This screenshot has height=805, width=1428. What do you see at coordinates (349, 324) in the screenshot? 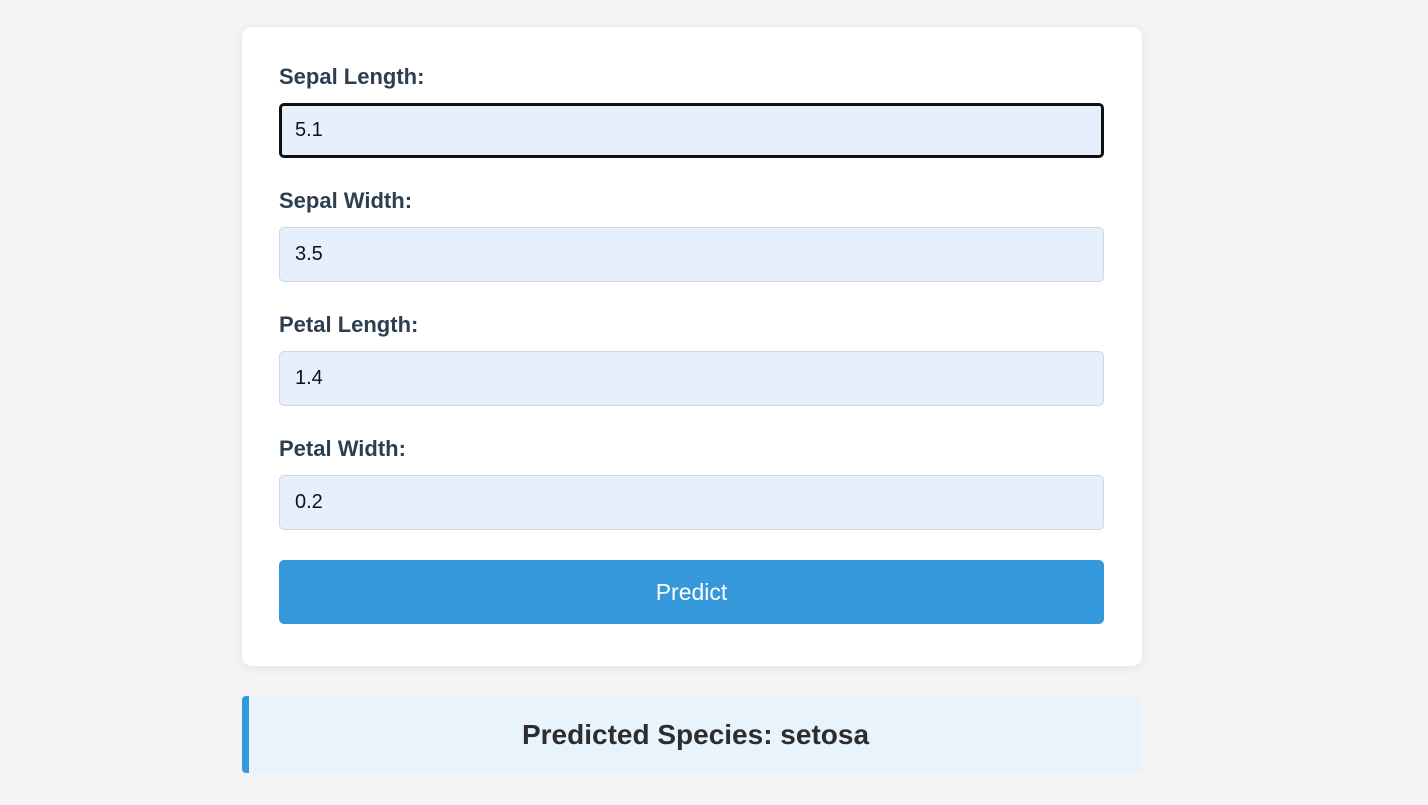
I see `petal-length-label: Petal Length:` at bounding box center [349, 324].